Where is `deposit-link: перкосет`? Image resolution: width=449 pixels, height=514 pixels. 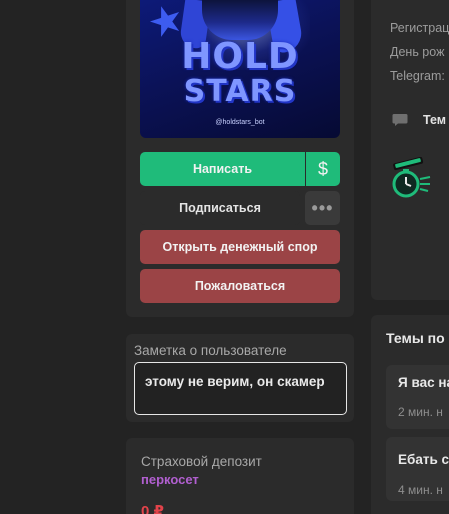 deposit-link: перкосет is located at coordinates (170, 479).